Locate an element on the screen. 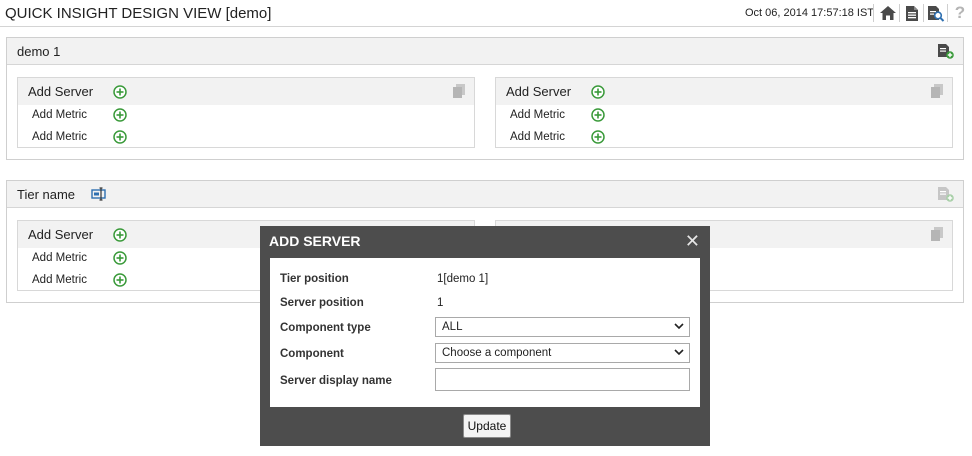 The image size is (972, 456). datetime-display: Oct 06, 2014 17:57:18 IST is located at coordinates (810, 13).